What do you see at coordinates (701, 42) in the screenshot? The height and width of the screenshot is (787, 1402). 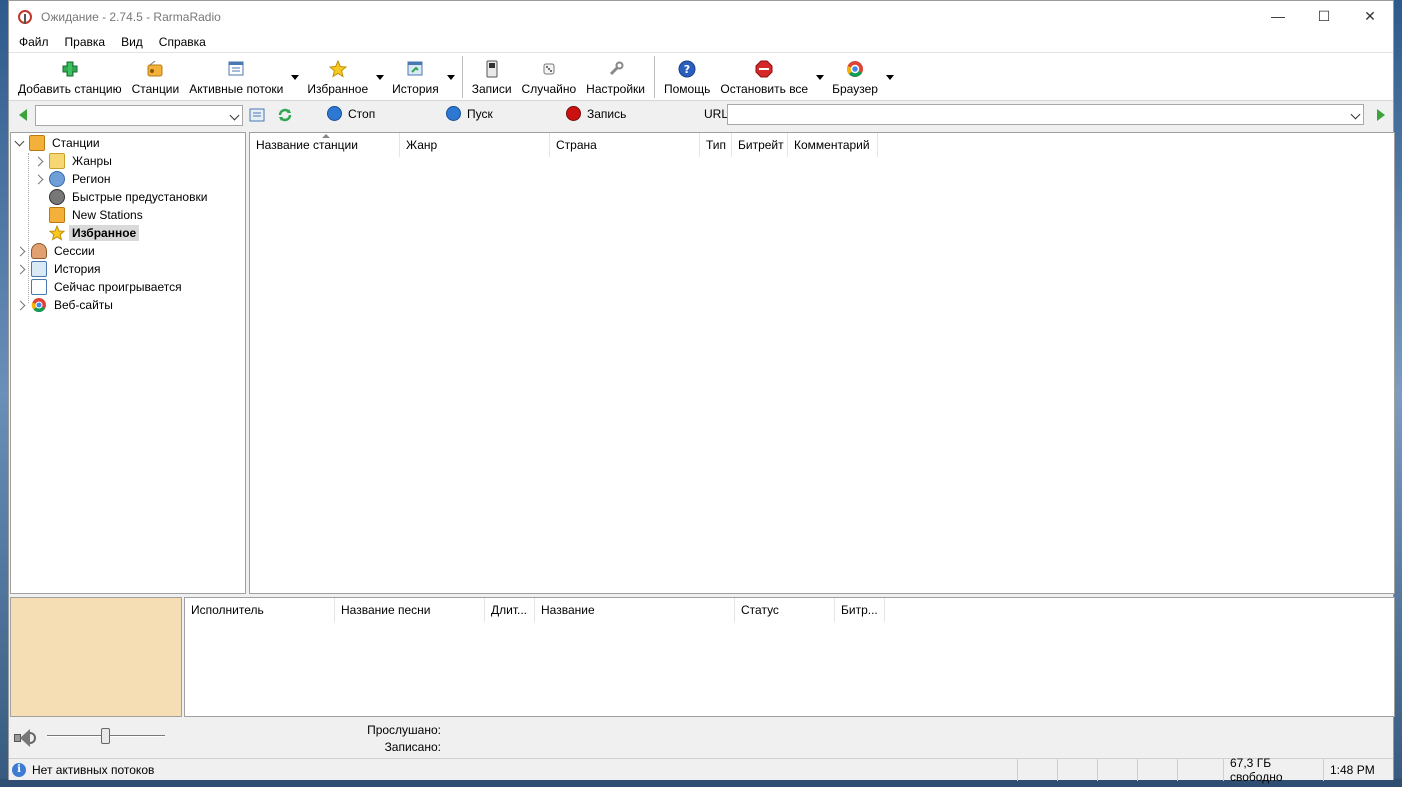 I see `menu-bar: Файл Правка Вид Справка` at bounding box center [701, 42].